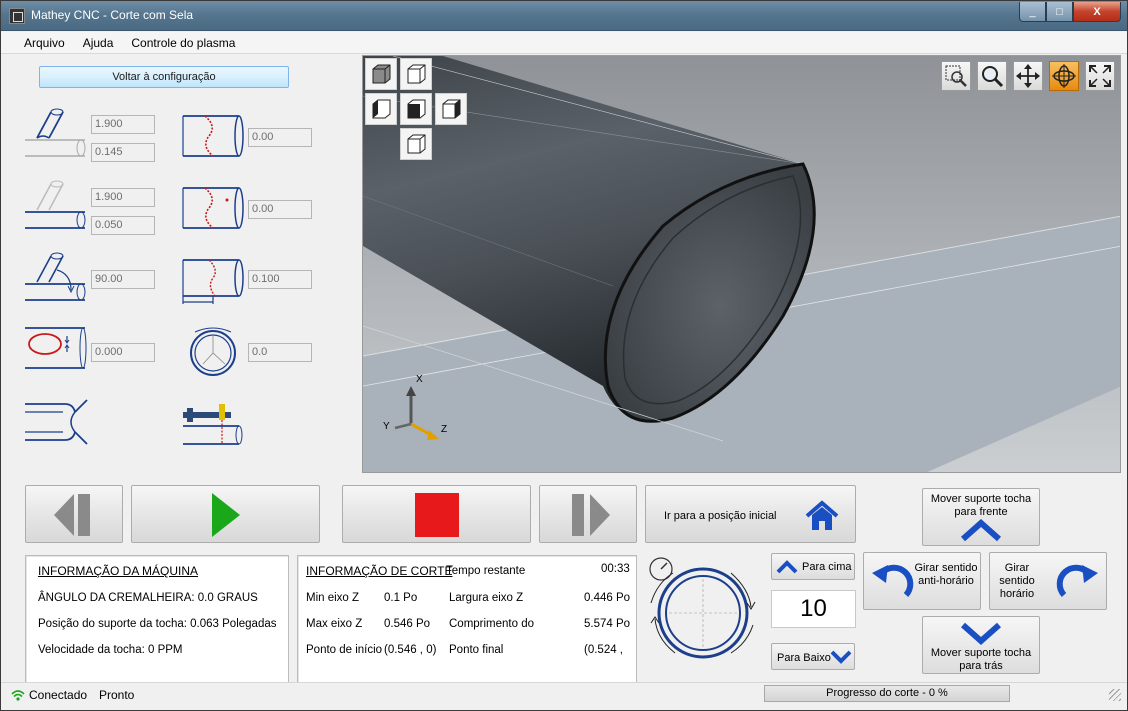 The image size is (1128, 711). I want to click on branch-wall-field: 0.145, so click(123, 152).